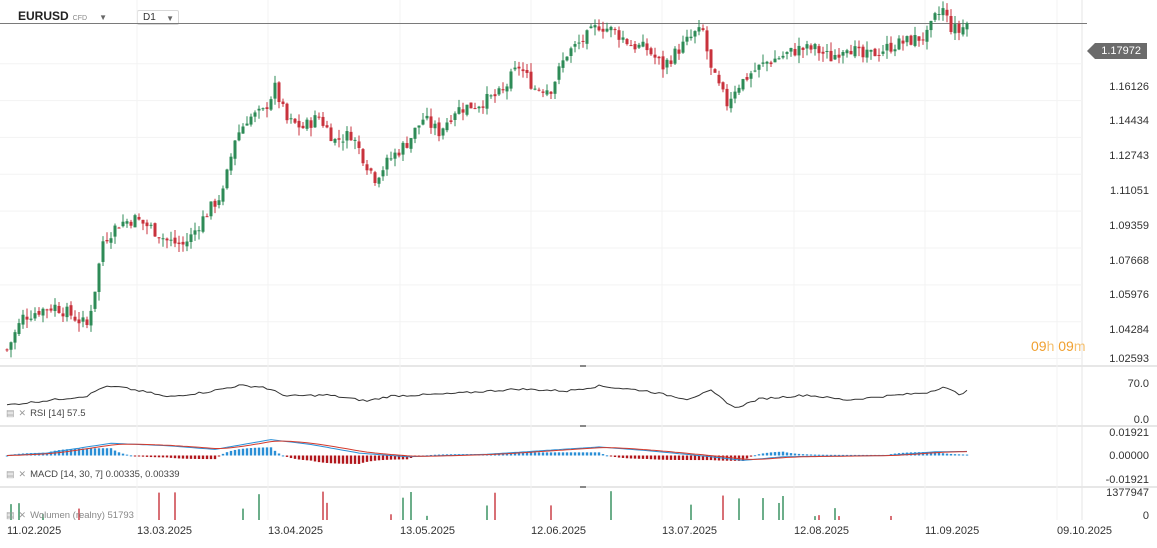 Image resolution: width=1157 pixels, height=548 pixels. I want to click on volume-axis-label: 1377947, so click(1127, 493).